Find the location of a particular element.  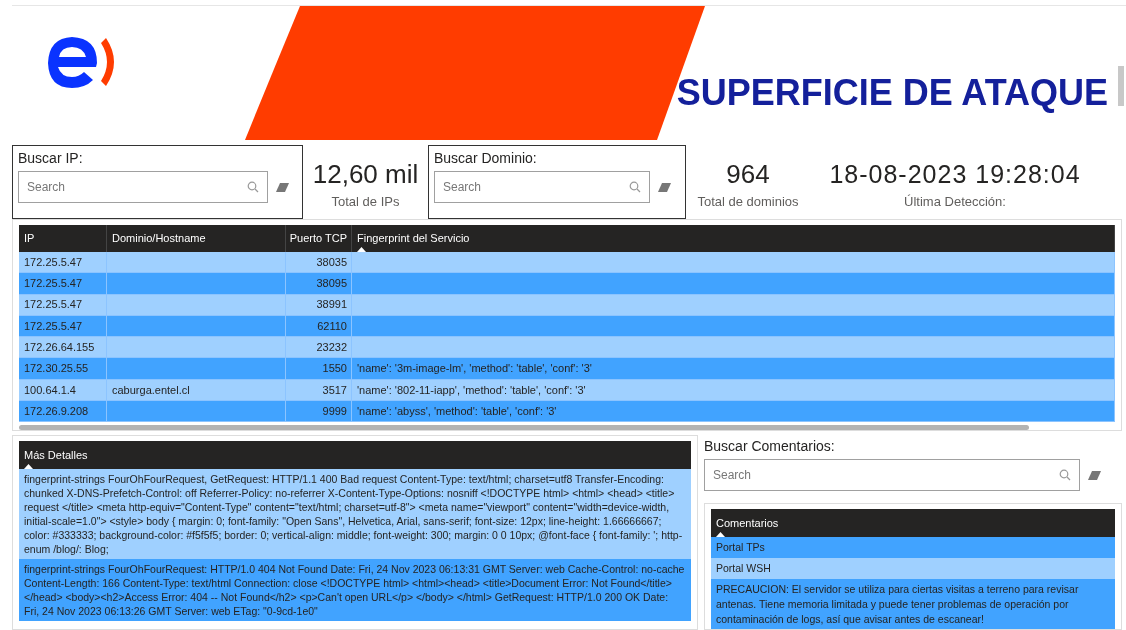

table-cell-text: 3517 is located at coordinates (334, 390).